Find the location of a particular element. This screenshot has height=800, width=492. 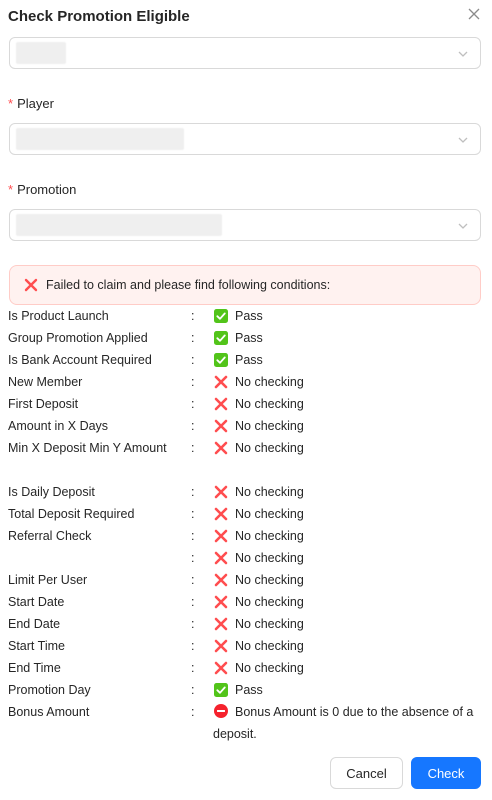

cancel-button: Cancel is located at coordinates (366, 773).